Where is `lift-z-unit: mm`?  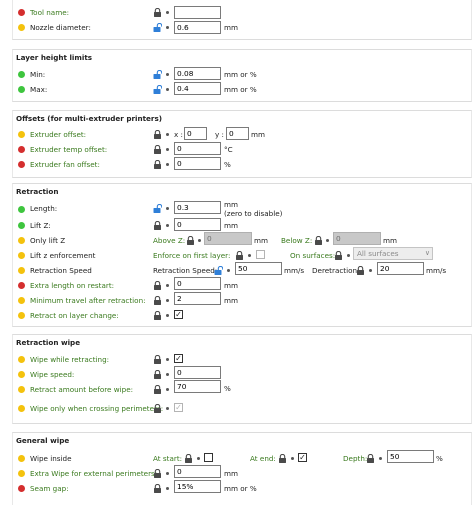 lift-z-unit: mm is located at coordinates (231, 225).